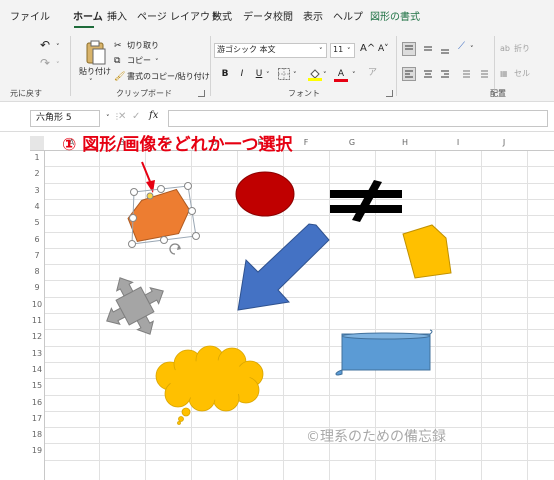  Describe the element at coordinates (384, 352) in the screenshot. I see `blue-scroll-shape` at that location.